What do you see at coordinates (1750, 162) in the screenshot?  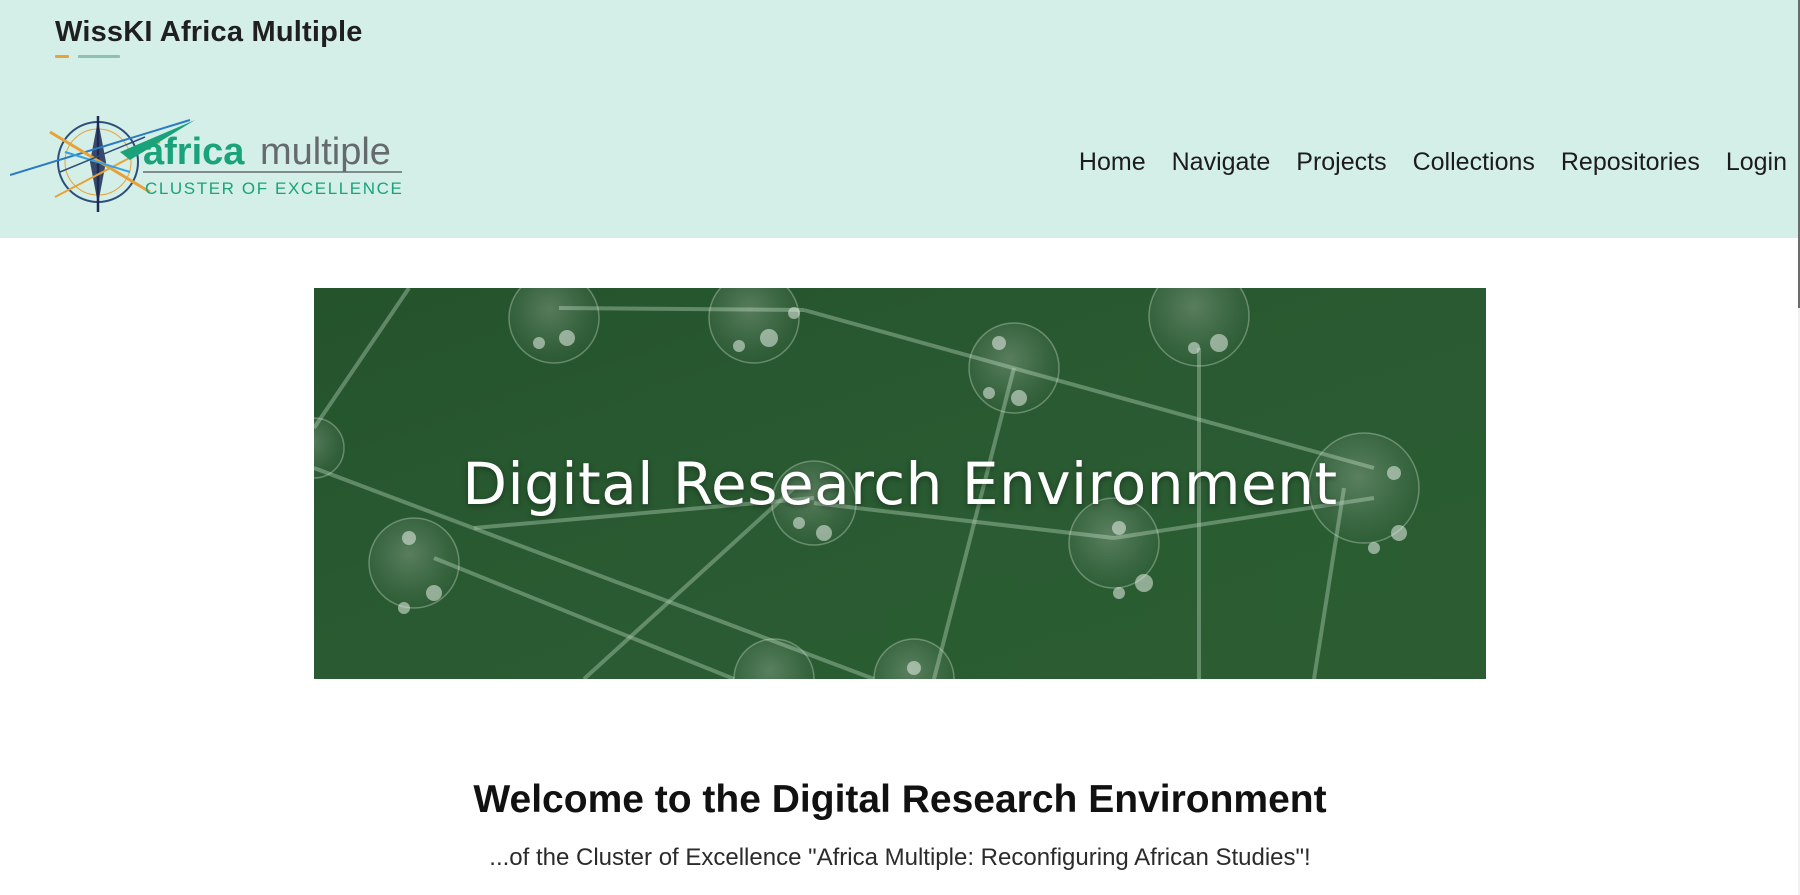 I see `nav-login-link: Login` at bounding box center [1750, 162].